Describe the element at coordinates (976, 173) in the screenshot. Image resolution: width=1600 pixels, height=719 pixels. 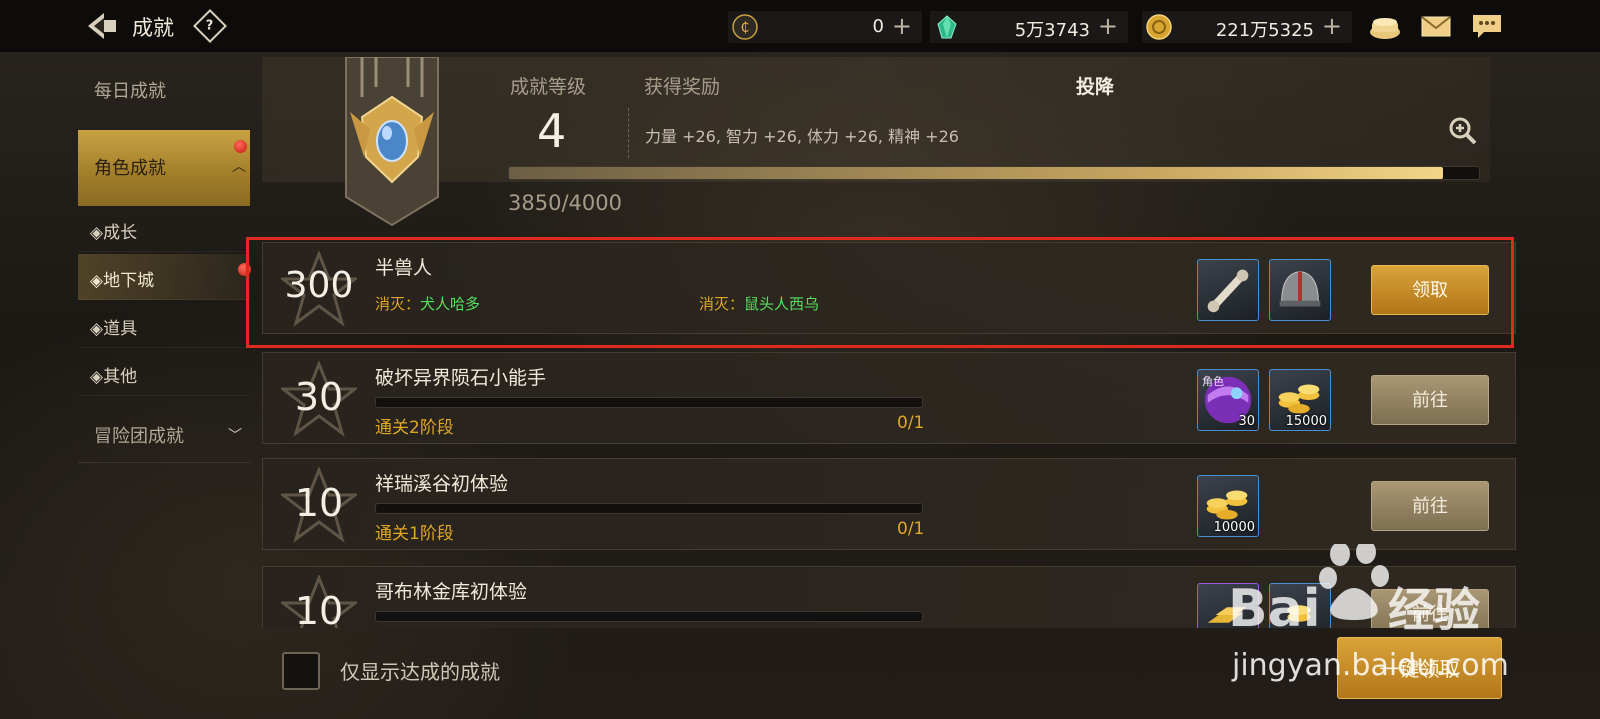
I see `level-progress-fill` at that location.